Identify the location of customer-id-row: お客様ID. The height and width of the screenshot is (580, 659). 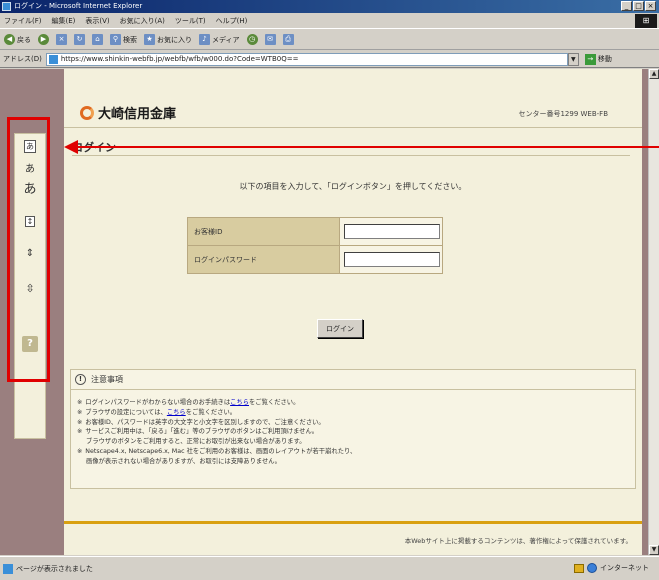
(315, 231).